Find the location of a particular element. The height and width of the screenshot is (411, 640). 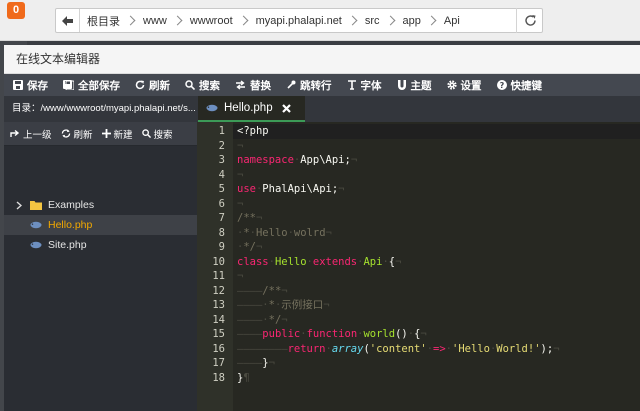

refresh-button: 刷新 is located at coordinates (152, 85).